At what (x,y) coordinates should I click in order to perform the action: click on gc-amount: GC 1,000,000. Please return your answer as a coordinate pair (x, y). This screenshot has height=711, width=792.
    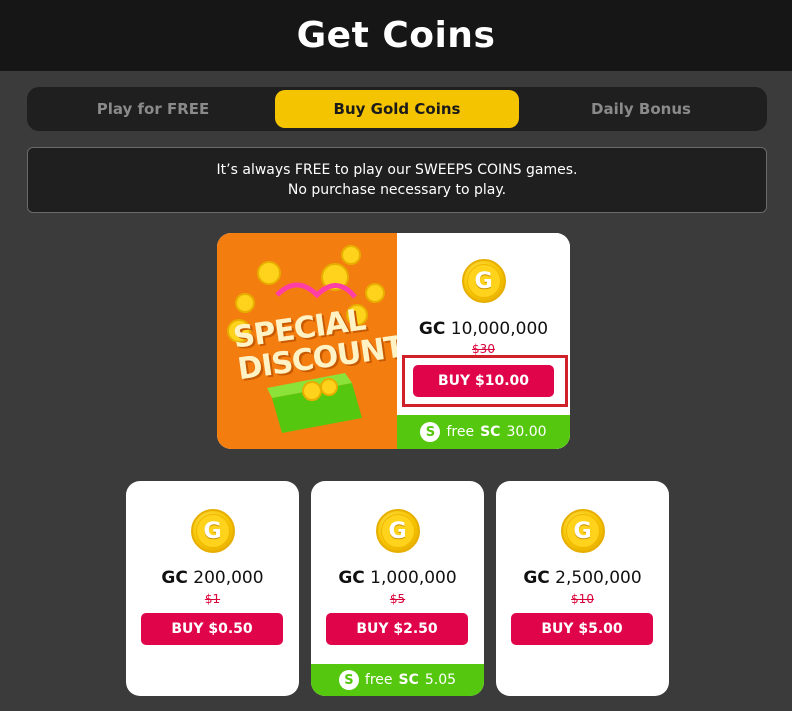
    Looking at the image, I should click on (397, 578).